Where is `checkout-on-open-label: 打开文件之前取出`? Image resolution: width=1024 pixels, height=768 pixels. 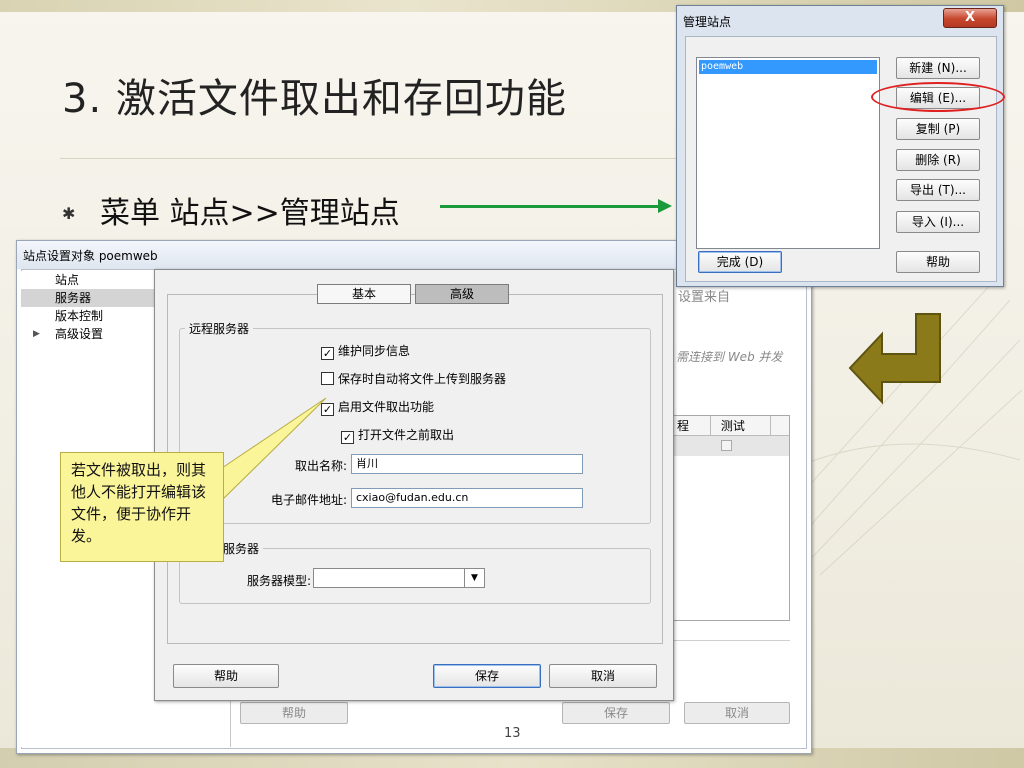
checkout-on-open-label: 打开文件之前取出 is located at coordinates (406, 435).